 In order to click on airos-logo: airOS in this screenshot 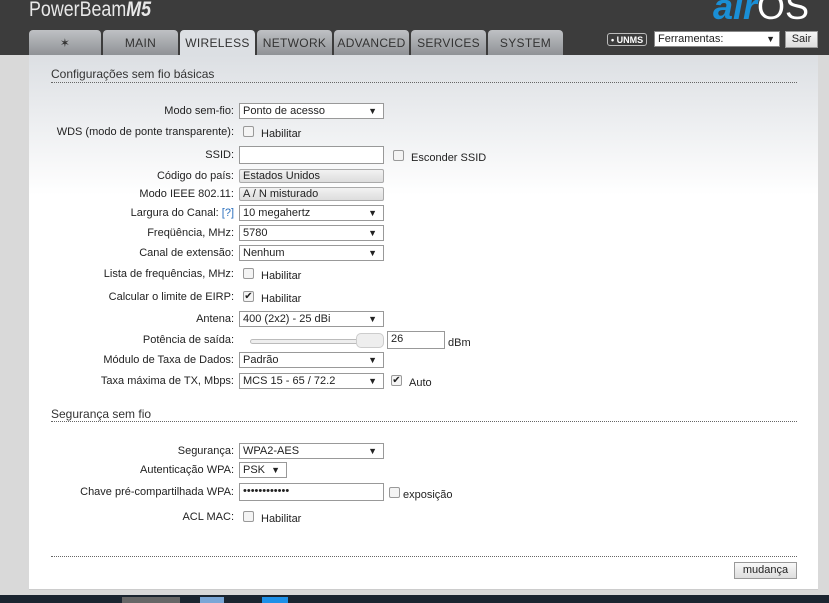, I will do `click(760, 13)`.